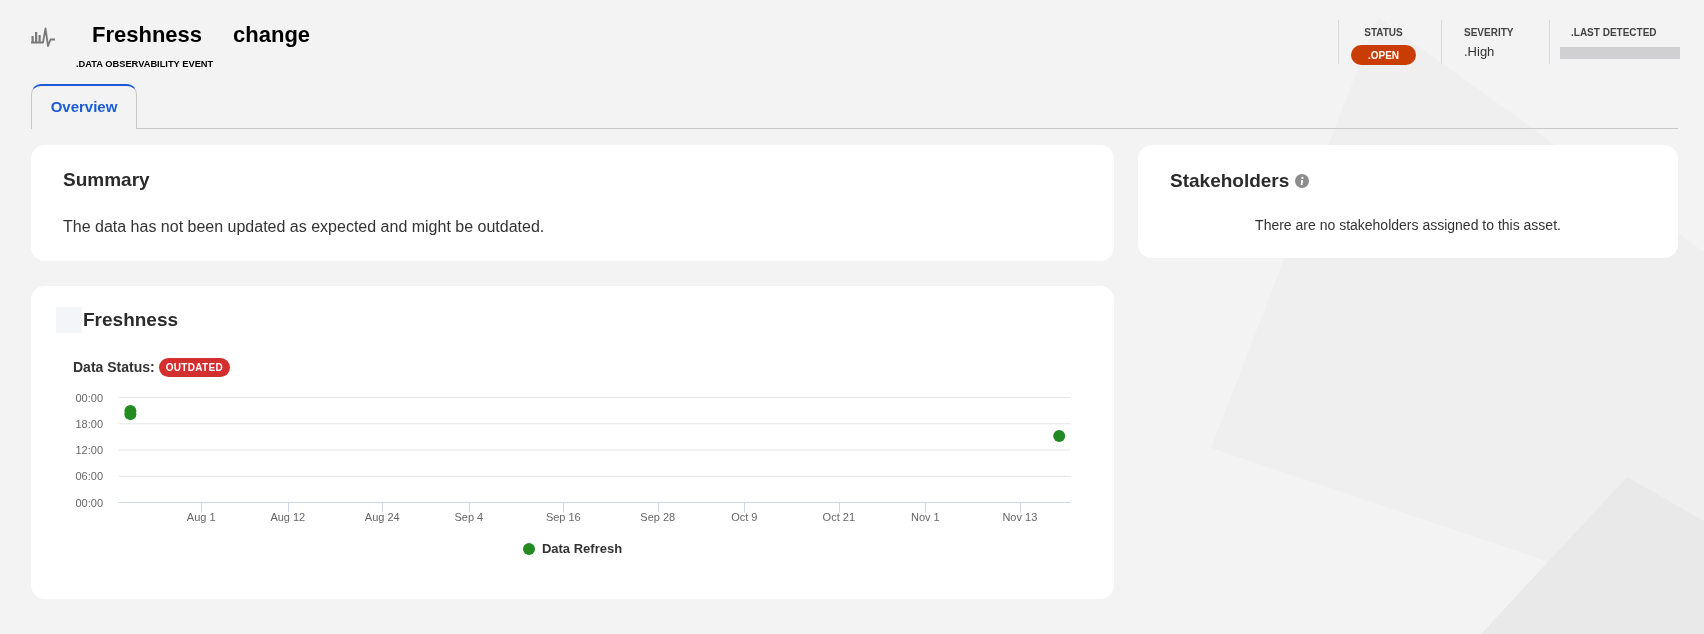  What do you see at coordinates (1479, 52) in the screenshot?
I see `field-value: .High` at bounding box center [1479, 52].